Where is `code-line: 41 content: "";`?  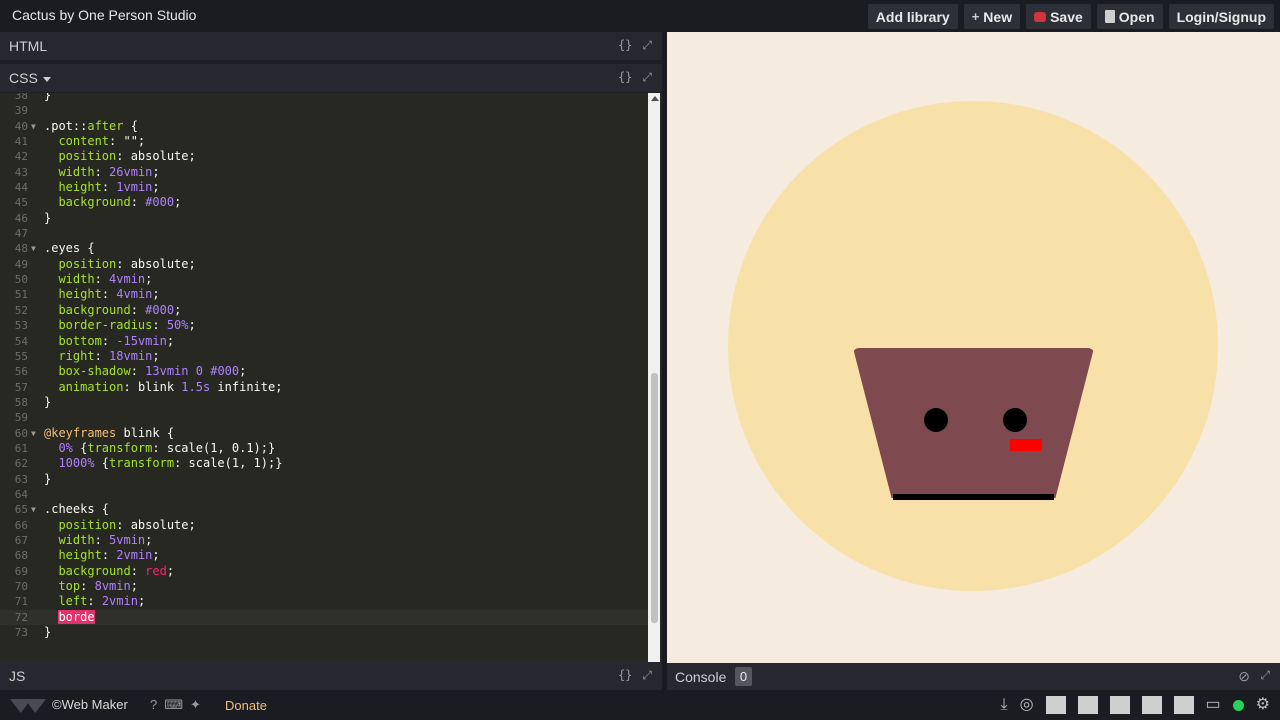 code-line: 41 content: ""; is located at coordinates (324, 141).